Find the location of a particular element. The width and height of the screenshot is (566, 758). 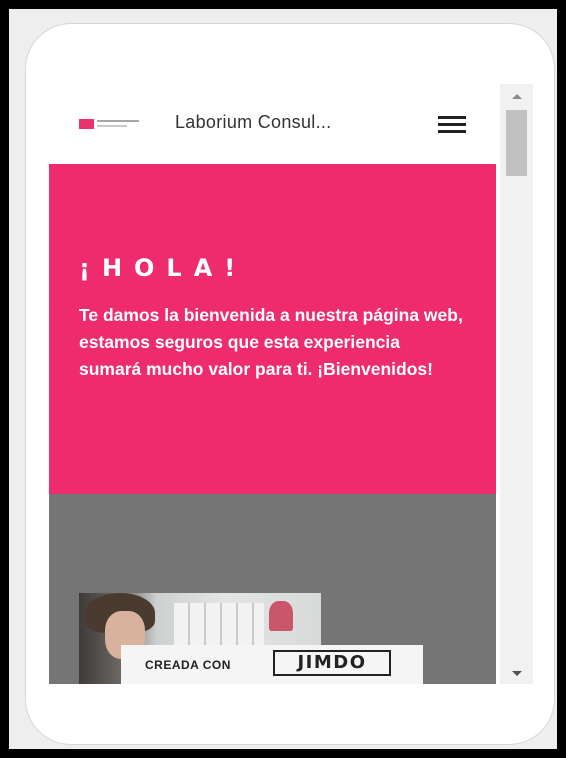

scrollbar-thumb is located at coordinates (516, 143).